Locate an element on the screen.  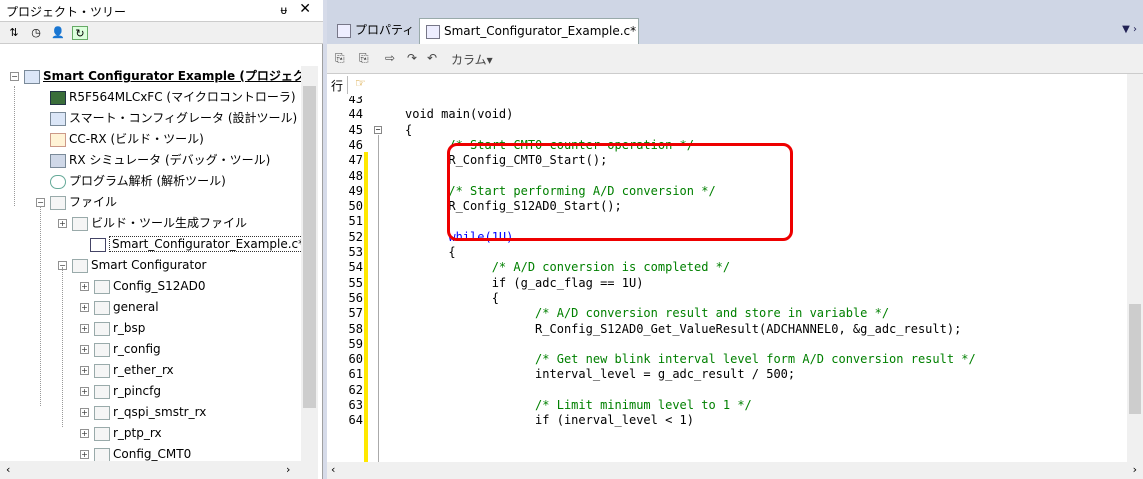
code-line: /* Limit minimum level to 1 */ is located at coordinates (578, 405).